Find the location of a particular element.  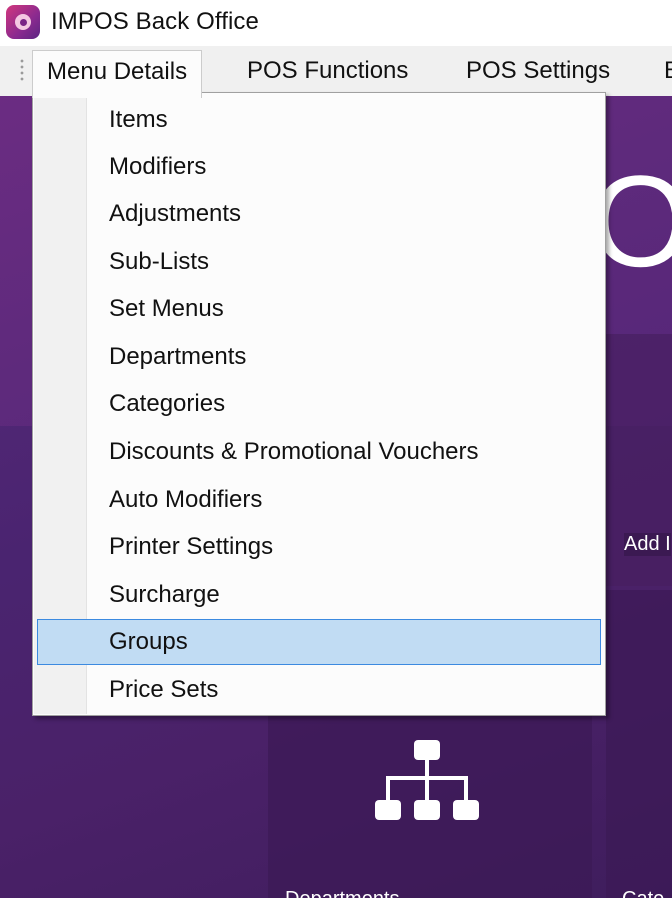

hierarchy-icon is located at coordinates (427, 780).